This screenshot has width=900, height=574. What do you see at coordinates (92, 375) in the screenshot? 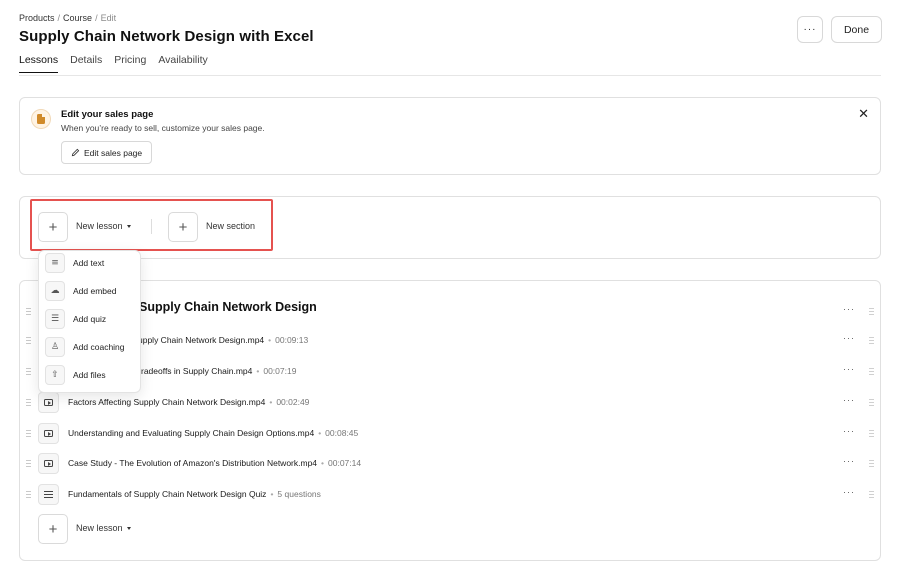
I see `menu-item-add-files: ⇧ Add files` at bounding box center [92, 375].